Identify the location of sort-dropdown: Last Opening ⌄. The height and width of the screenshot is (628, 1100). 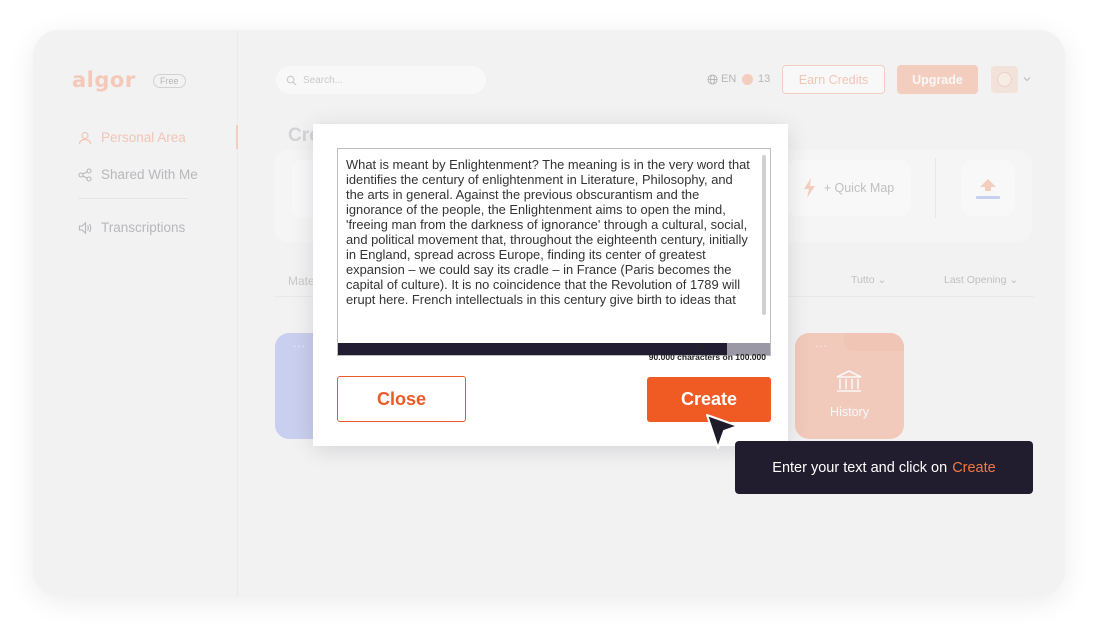
(981, 280).